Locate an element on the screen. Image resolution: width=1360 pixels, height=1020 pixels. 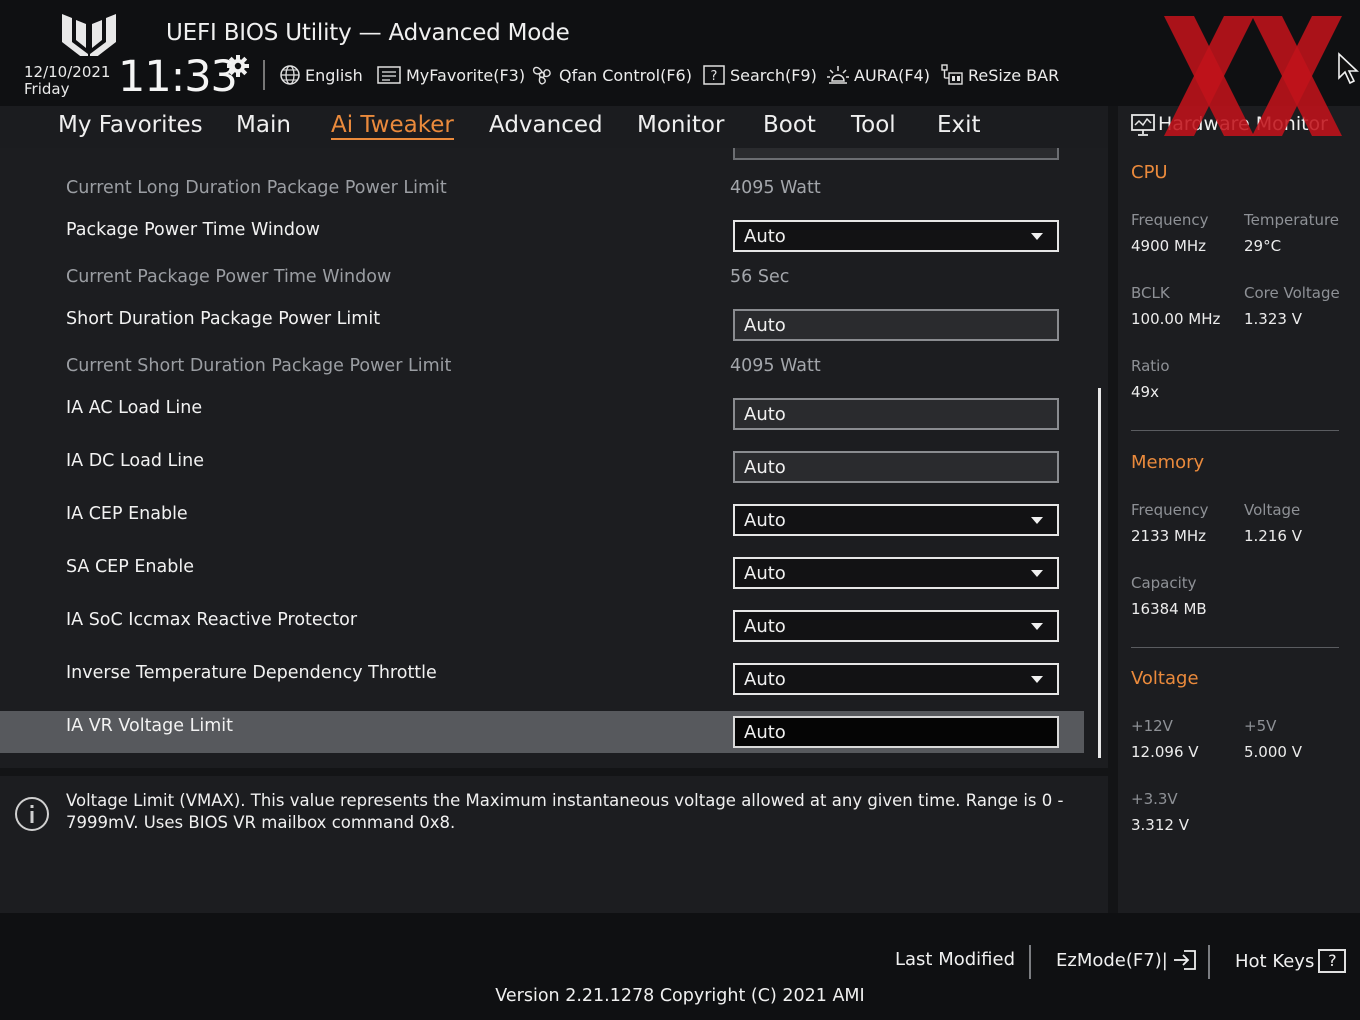
setting-label: Package Power Time Window is located at coordinates (193, 230).